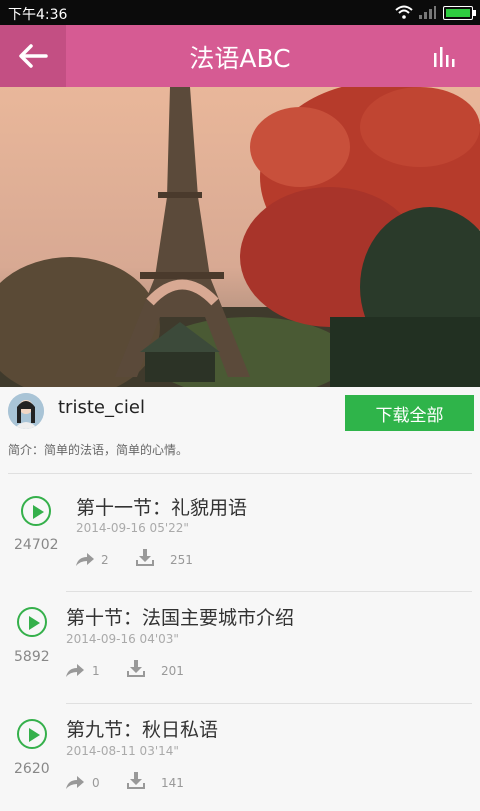 The height and width of the screenshot is (811, 480). I want to click on episode-date: 2014-09-16 04'03", so click(122, 639).